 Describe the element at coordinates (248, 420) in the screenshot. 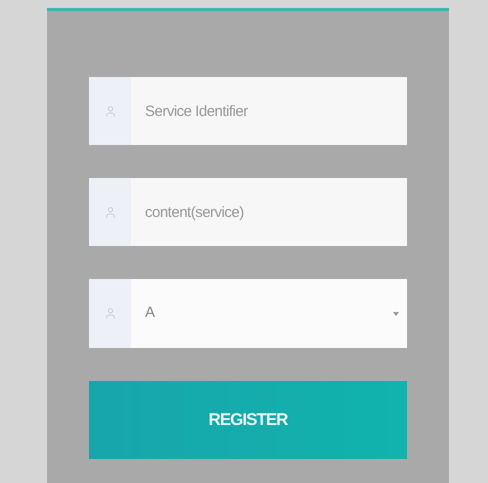

I see `register-button: REGISTER` at that location.